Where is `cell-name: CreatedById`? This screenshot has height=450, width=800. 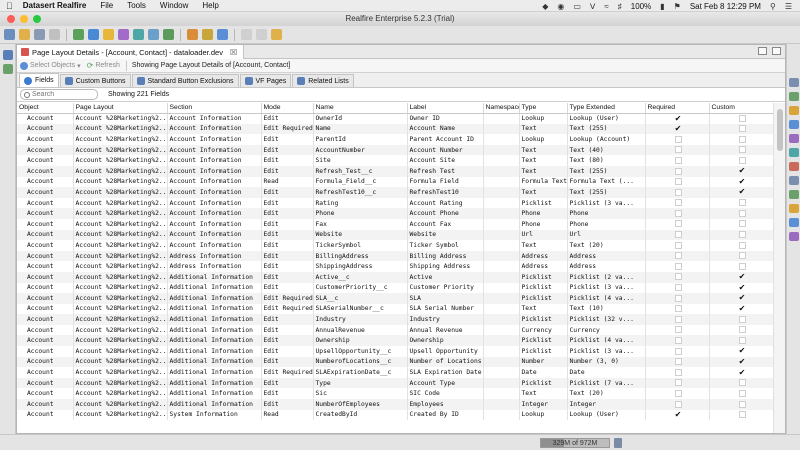 cell-name: CreatedById is located at coordinates (360, 415).